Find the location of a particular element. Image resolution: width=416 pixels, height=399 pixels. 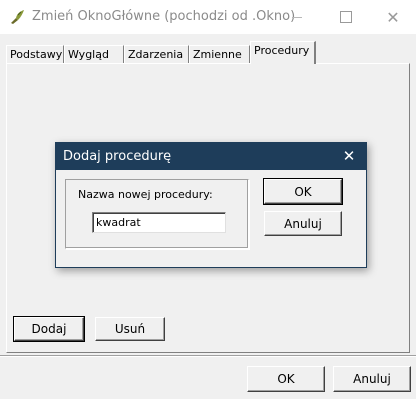

cancel-button: Anuluj is located at coordinates (372, 379).